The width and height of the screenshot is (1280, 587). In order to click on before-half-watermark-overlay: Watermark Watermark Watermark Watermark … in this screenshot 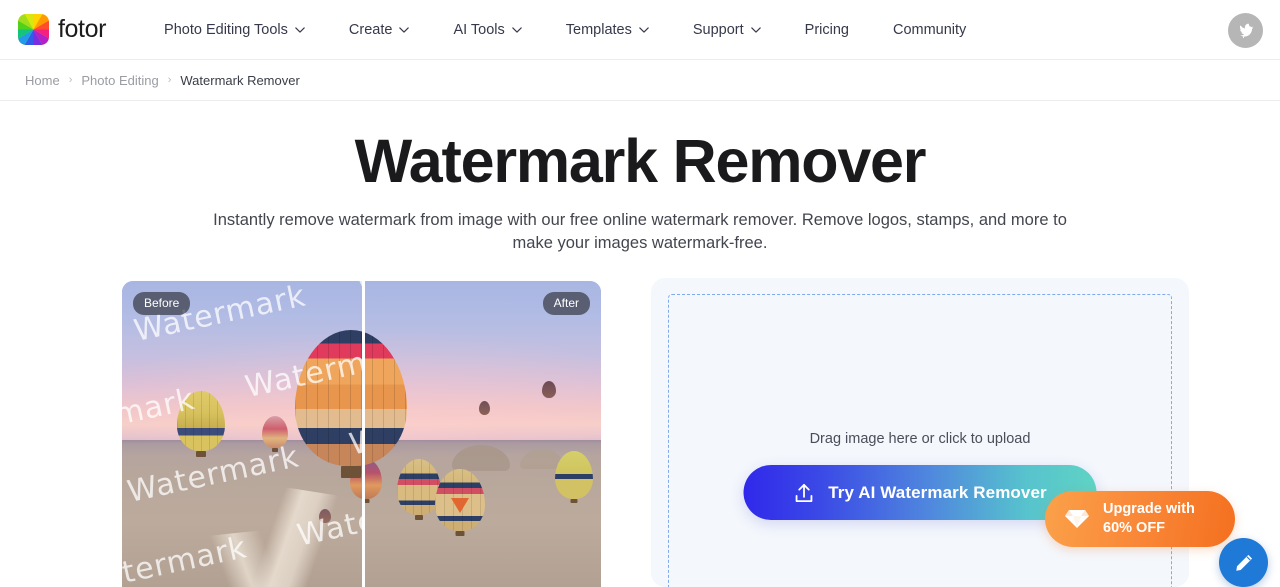, I will do `click(242, 434)`.